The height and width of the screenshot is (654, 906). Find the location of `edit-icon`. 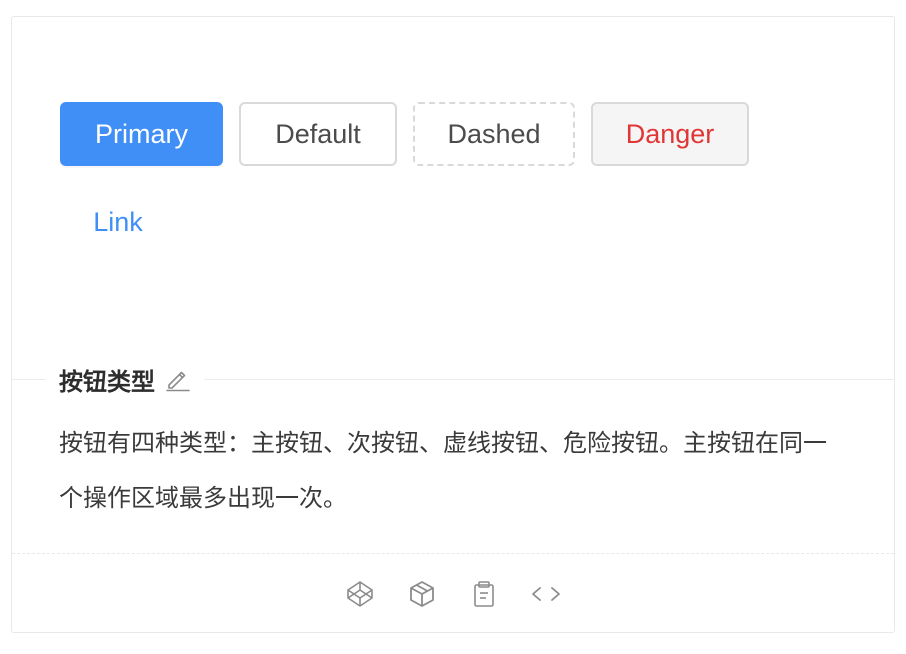

edit-icon is located at coordinates (178, 379).